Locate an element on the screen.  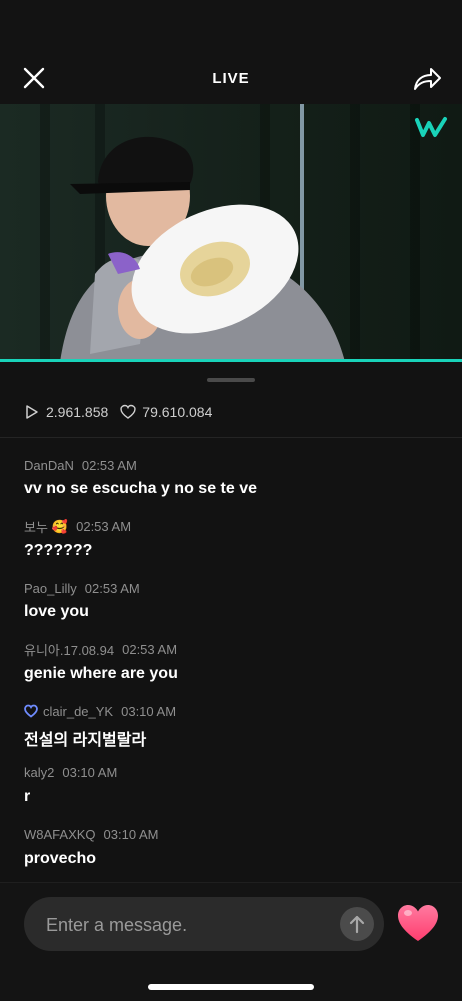
arrow-up-icon is located at coordinates (357, 924).